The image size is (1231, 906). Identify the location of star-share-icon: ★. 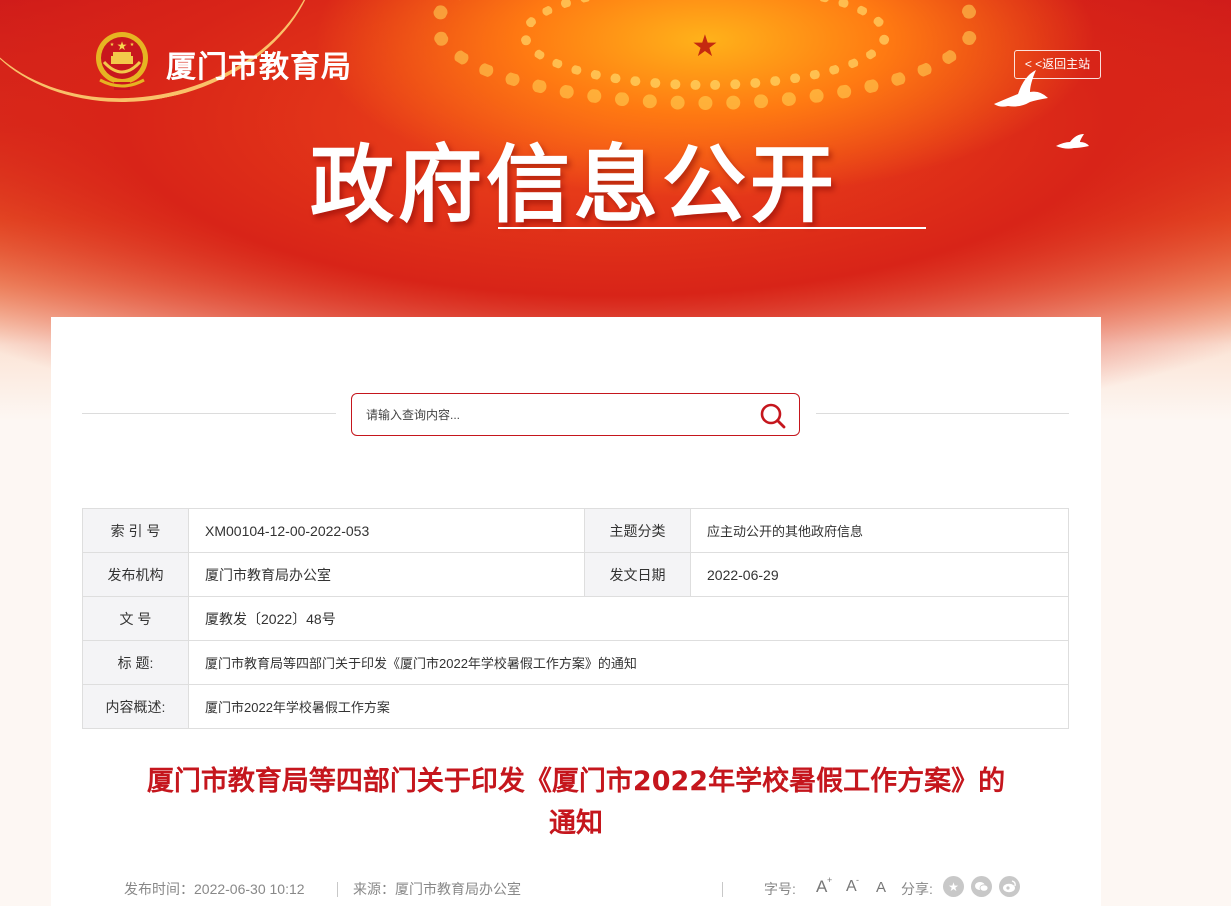
(953, 886).